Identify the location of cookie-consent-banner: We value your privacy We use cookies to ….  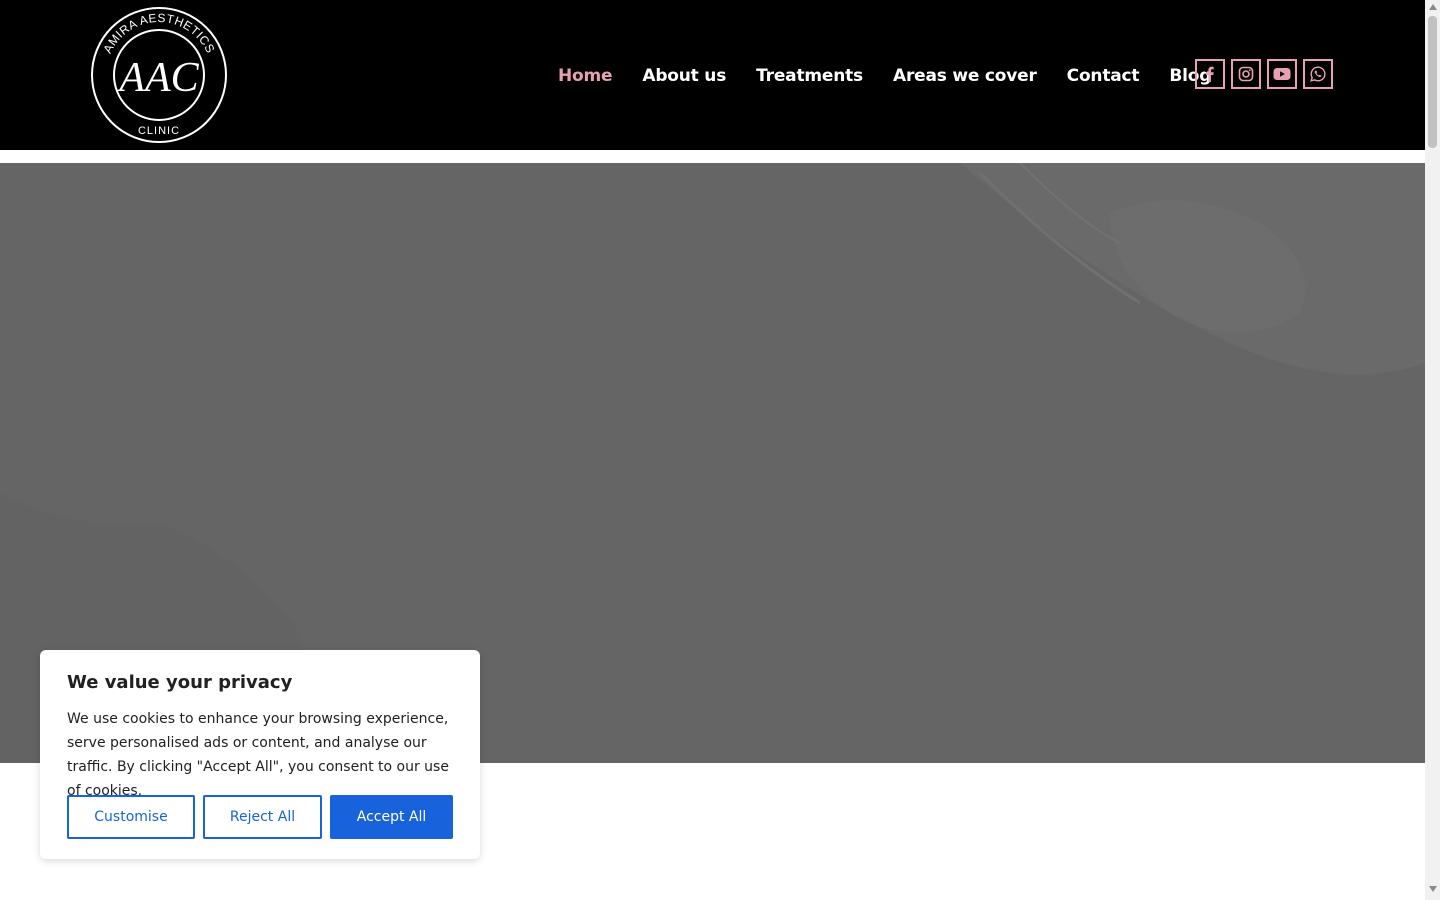
(260, 754).